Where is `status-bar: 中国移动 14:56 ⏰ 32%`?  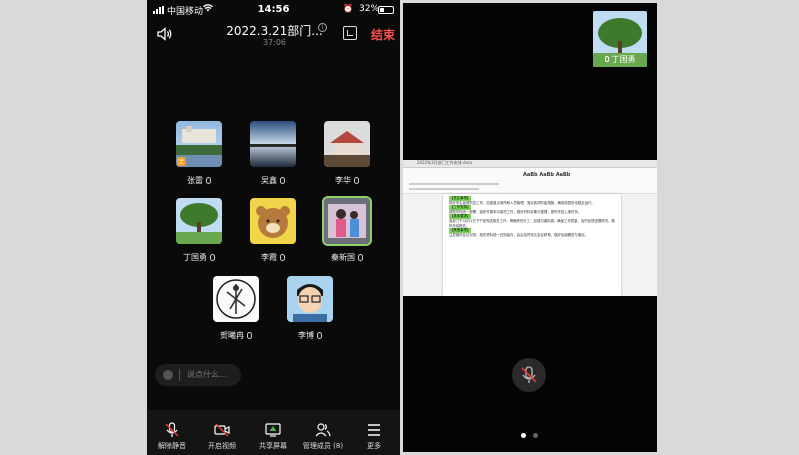
status-bar: 中国移动 14:56 ⏰ 32% is located at coordinates (273, 10).